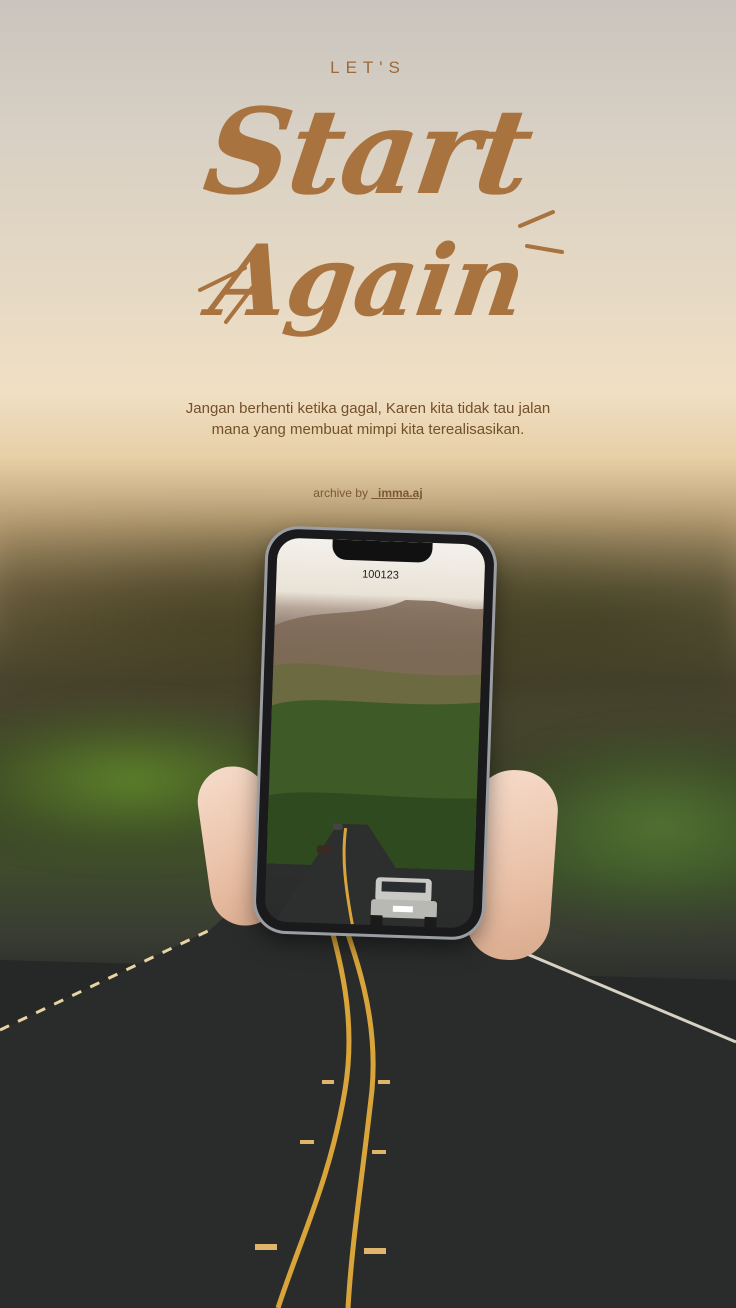 This screenshot has width=736, height=1308. Describe the element at coordinates (404, 903) in the screenshot. I see `pickup-truck` at that location.